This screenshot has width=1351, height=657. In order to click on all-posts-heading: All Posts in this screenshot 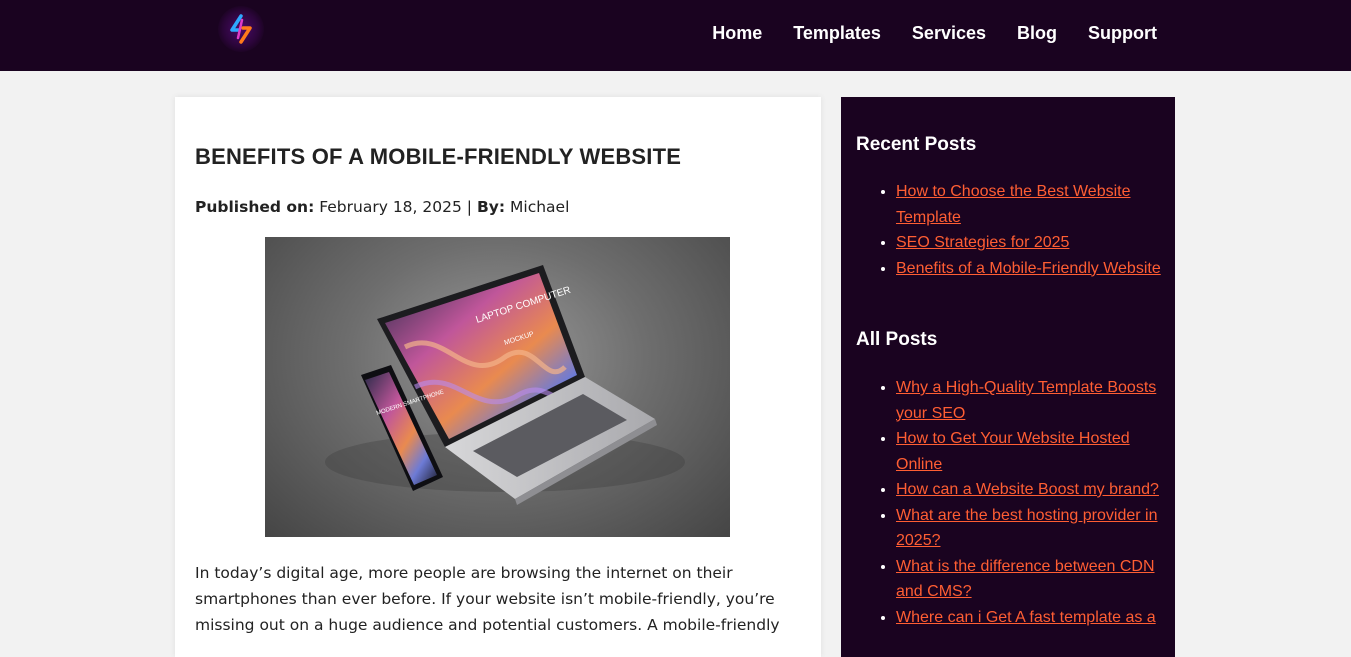, I will do `click(897, 339)`.